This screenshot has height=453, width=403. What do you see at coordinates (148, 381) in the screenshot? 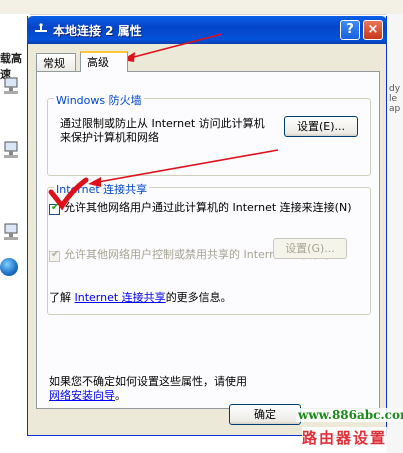
I see `footer-prefix: 如果您不确定如何设置这些属性，请使用` at bounding box center [148, 381].